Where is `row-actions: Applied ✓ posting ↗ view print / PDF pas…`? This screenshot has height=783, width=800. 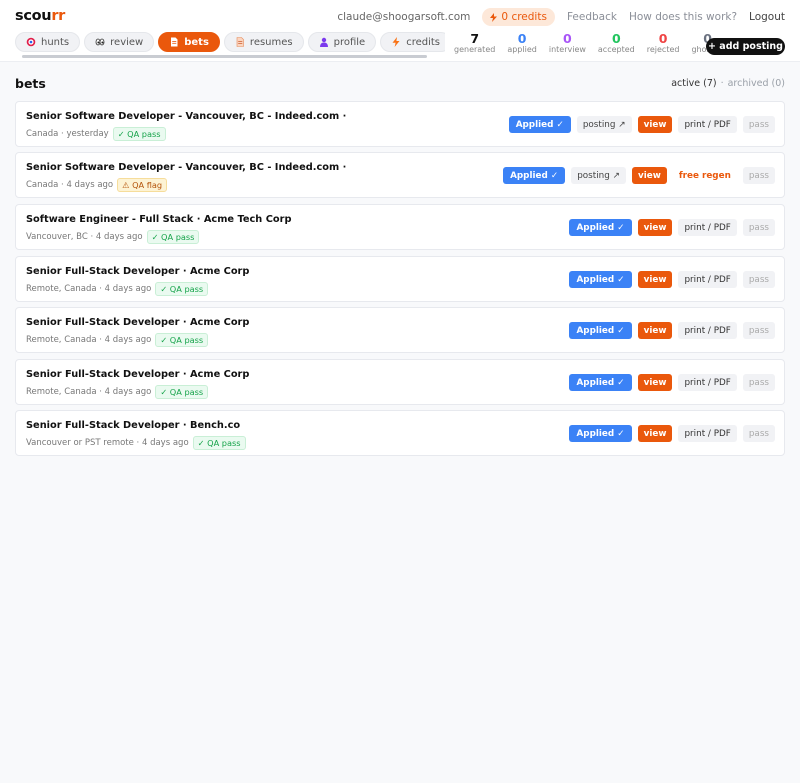 row-actions: Applied ✓ posting ↗ view print / PDF pas… is located at coordinates (641, 124).